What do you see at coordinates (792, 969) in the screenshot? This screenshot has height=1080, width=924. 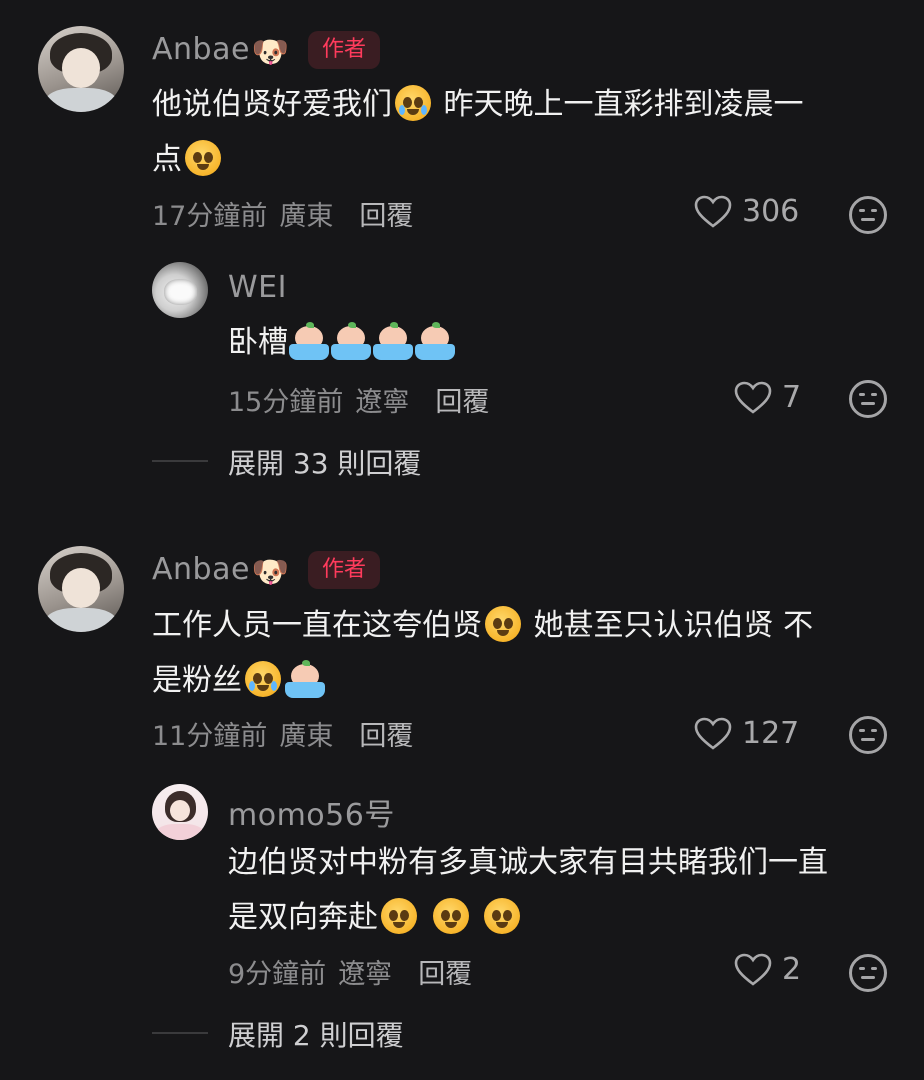 I see `like-count: 2` at bounding box center [792, 969].